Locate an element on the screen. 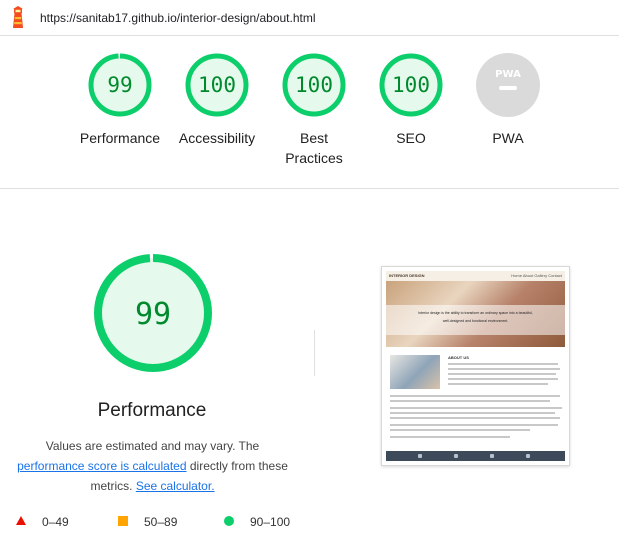 Image resolution: width=619 pixels, height=554 pixels. seo-label: SEO is located at coordinates (411, 138).